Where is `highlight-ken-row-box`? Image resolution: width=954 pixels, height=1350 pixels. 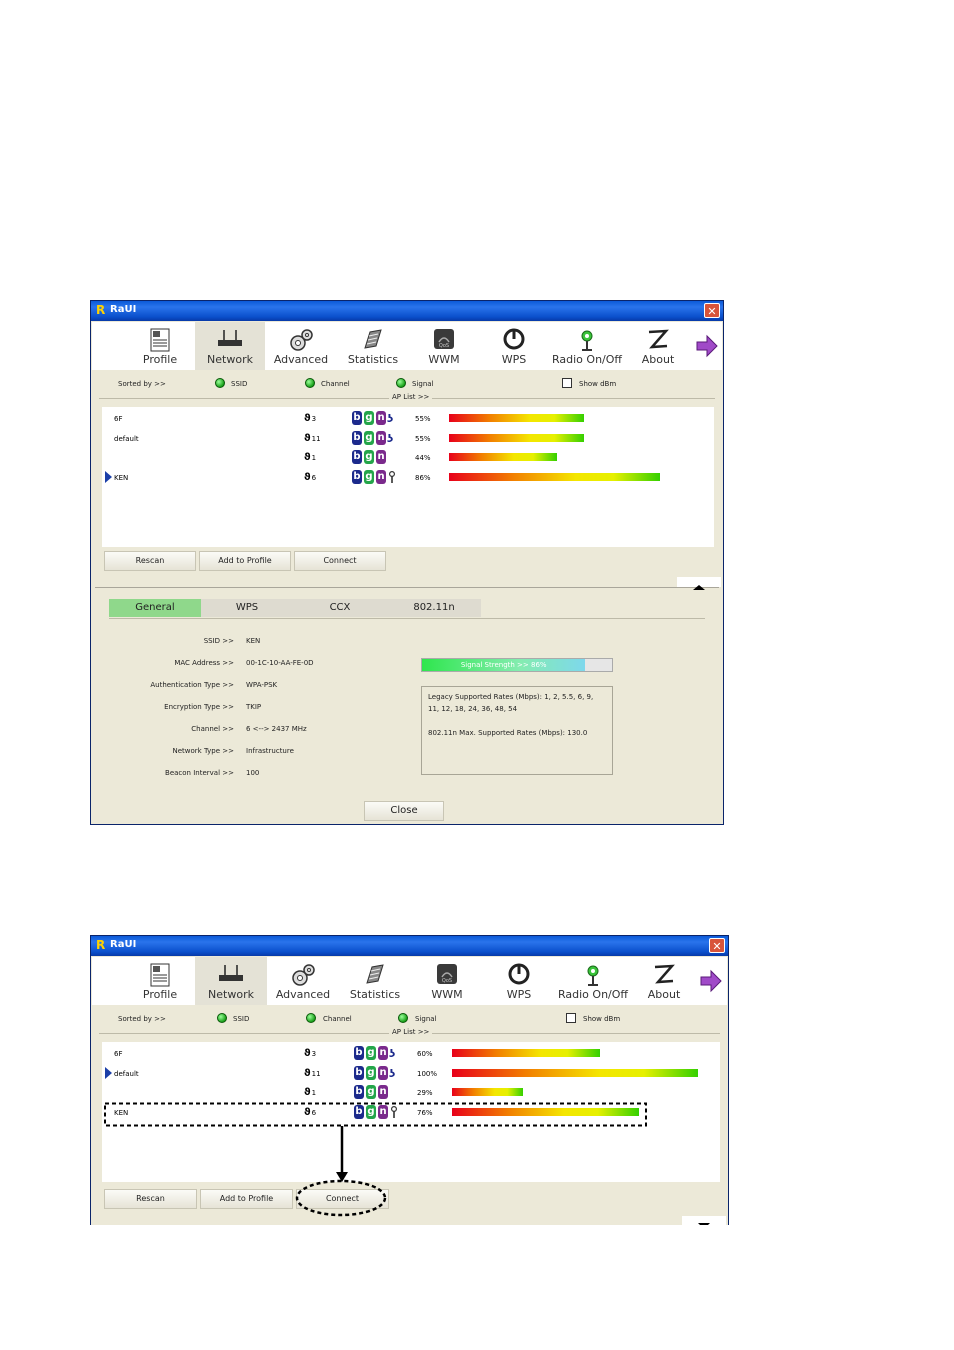
highlight-ken-row-box is located at coordinates (375, 1114).